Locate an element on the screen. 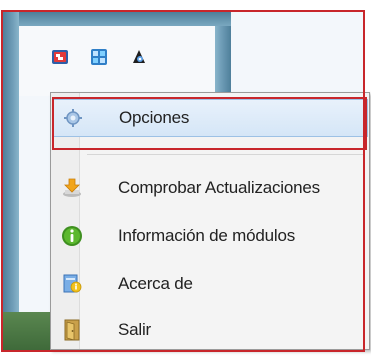 Image resolution: width=371 pixels, height=358 pixels. gear-icon is located at coordinates (73, 118).